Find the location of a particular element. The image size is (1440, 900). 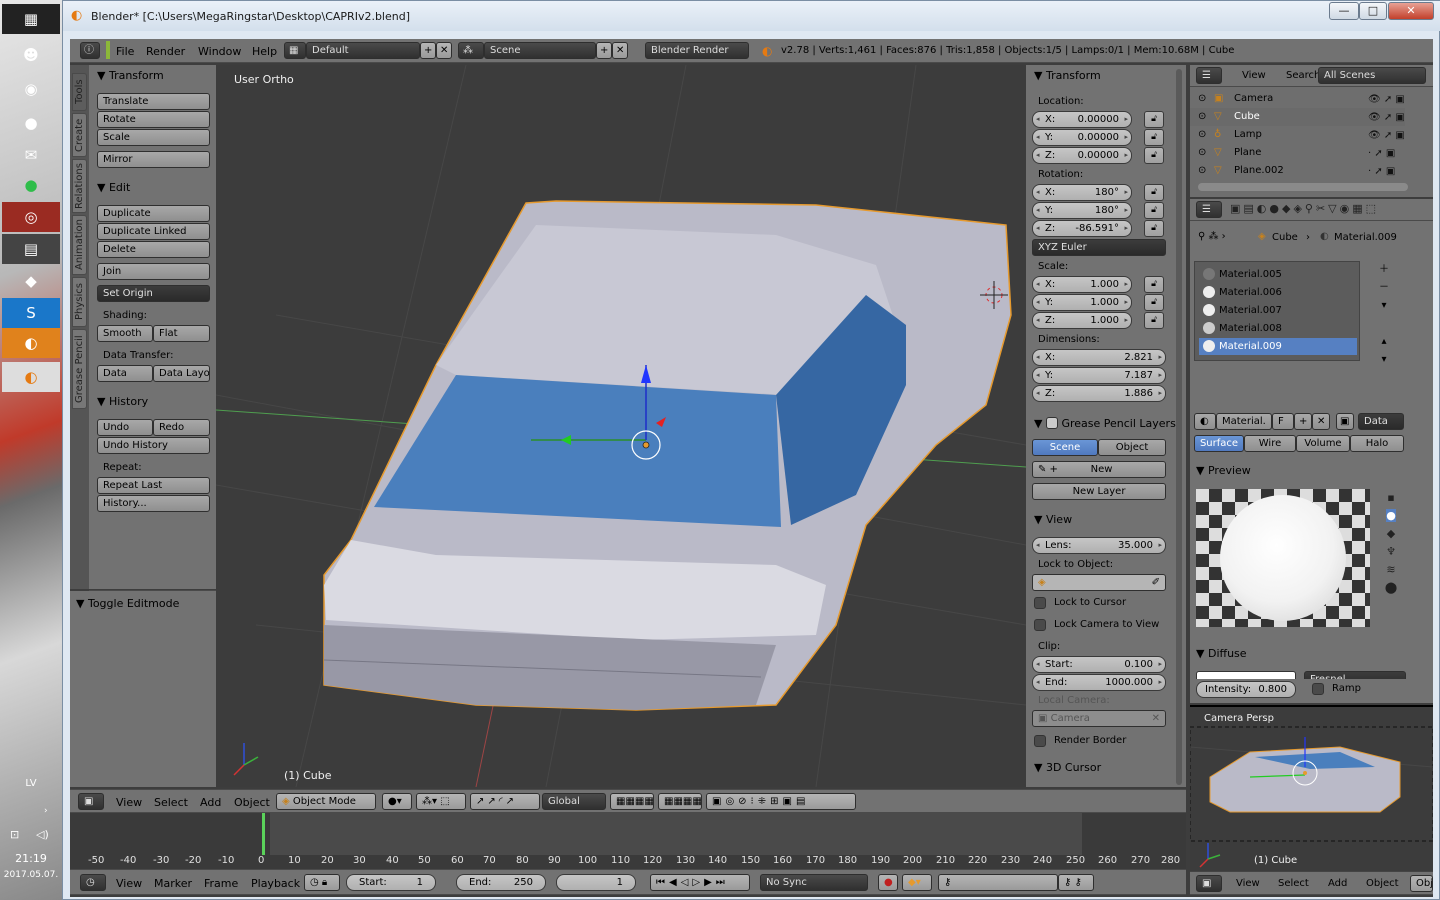

clip-start-field: ◂ Start: 0.100 ▸ is located at coordinates (1099, 664).